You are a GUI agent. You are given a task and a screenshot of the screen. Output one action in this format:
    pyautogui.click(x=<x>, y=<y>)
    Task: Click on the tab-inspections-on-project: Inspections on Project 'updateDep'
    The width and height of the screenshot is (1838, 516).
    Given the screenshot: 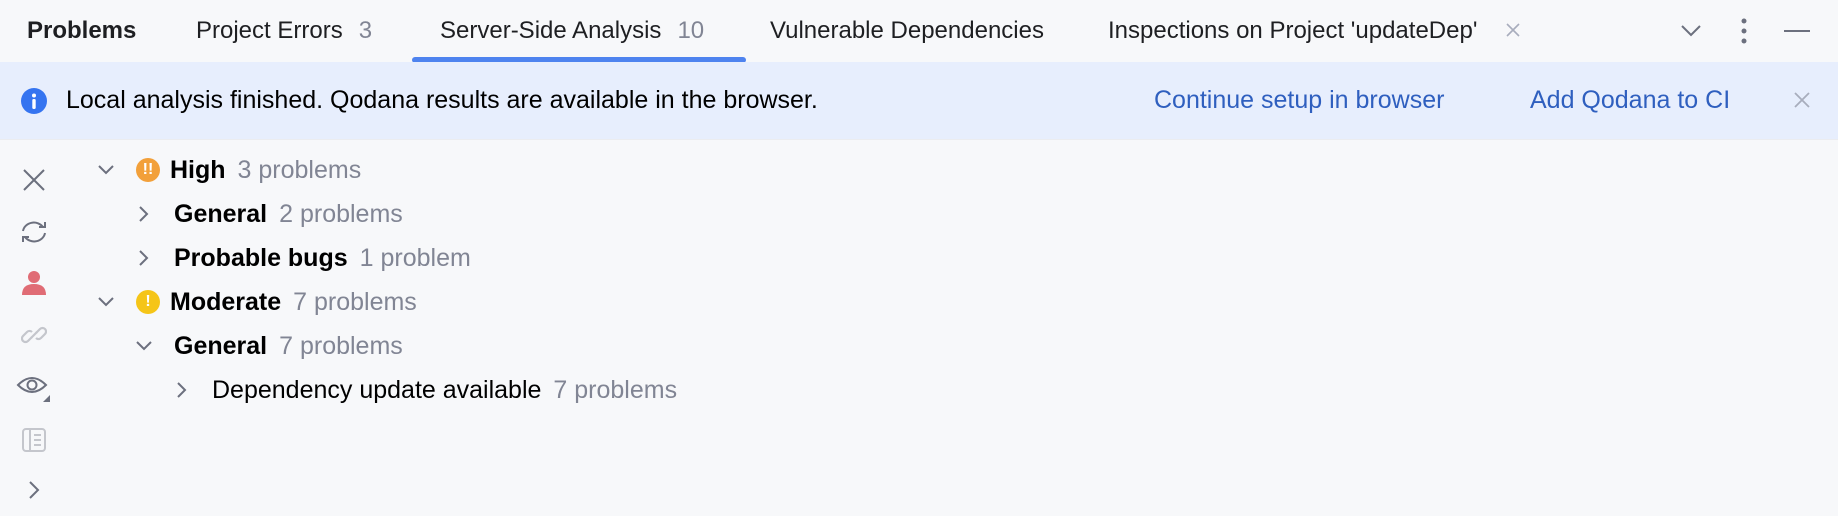 What is the action you would take?
    pyautogui.click(x=1314, y=31)
    